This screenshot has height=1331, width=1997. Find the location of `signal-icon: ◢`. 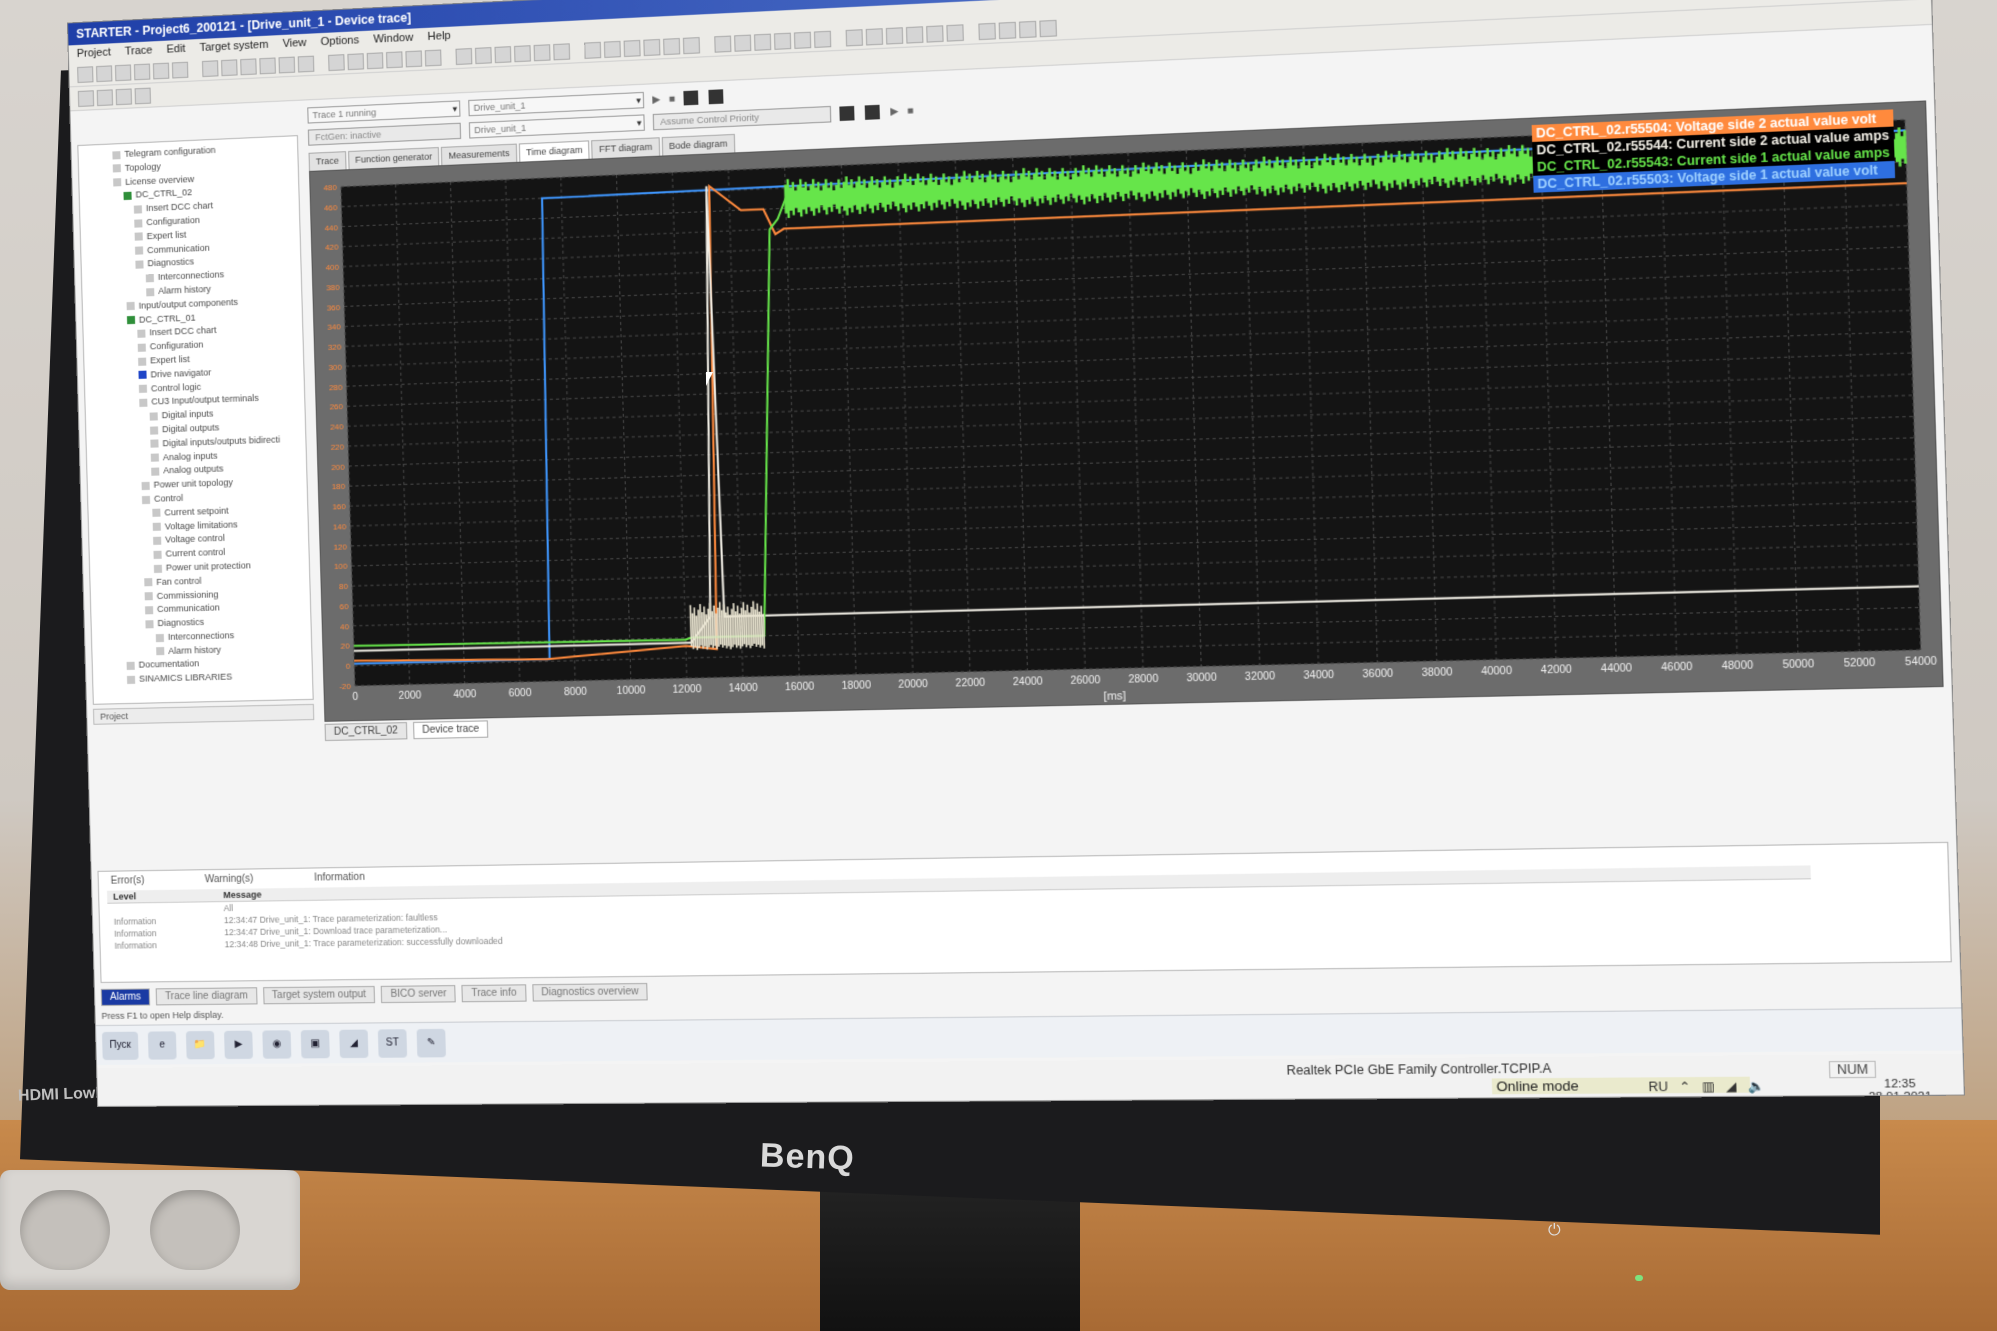

signal-icon: ◢ is located at coordinates (1731, 1086).